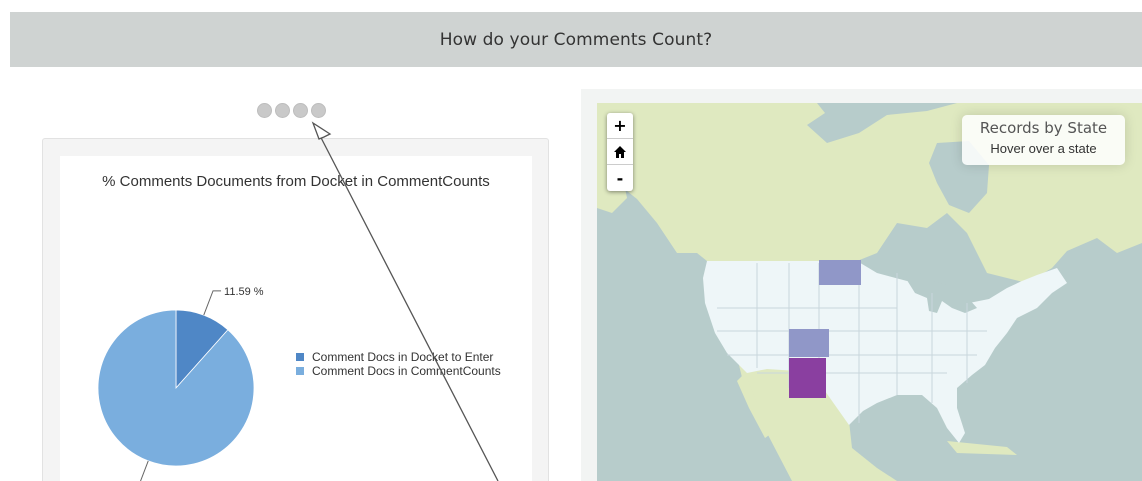 The width and height of the screenshot is (1142, 481). What do you see at coordinates (244, 292) in the screenshot?
I see `pie-data-label: 11.59 %` at bounding box center [244, 292].